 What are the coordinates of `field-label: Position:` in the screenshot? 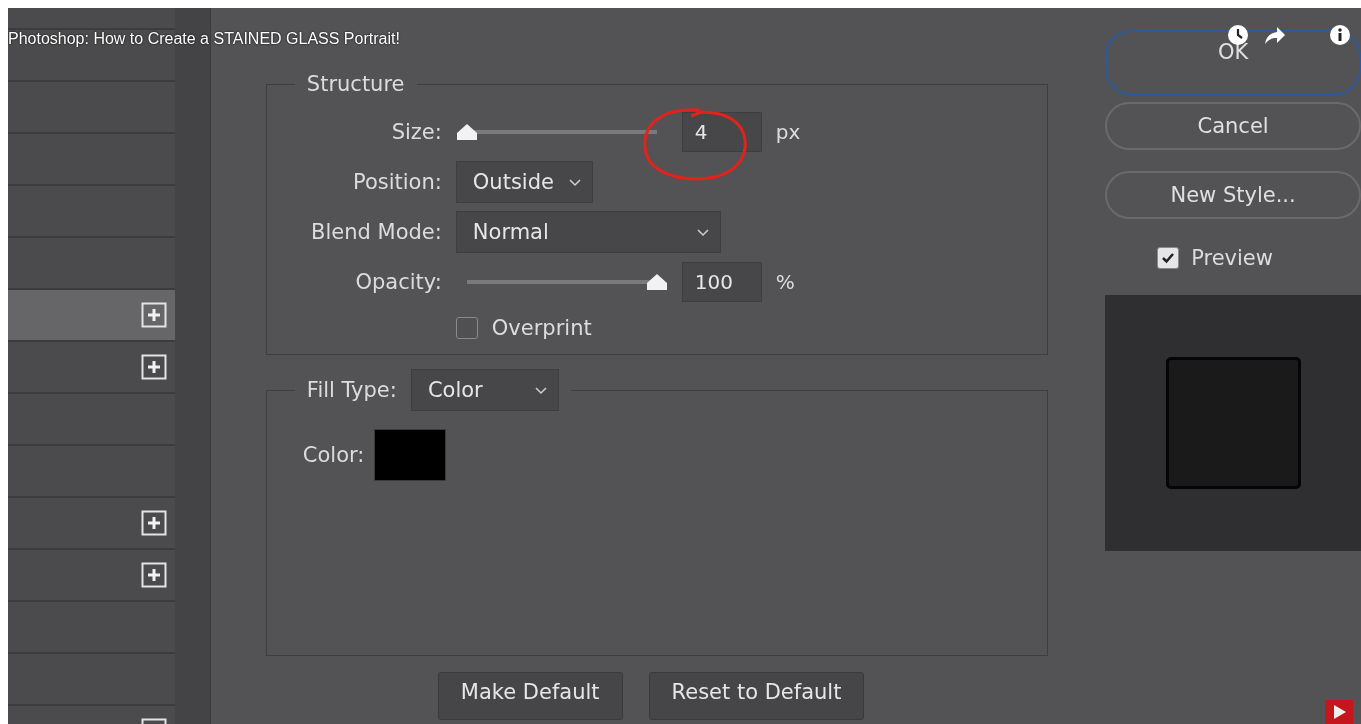 It's located at (397, 182).